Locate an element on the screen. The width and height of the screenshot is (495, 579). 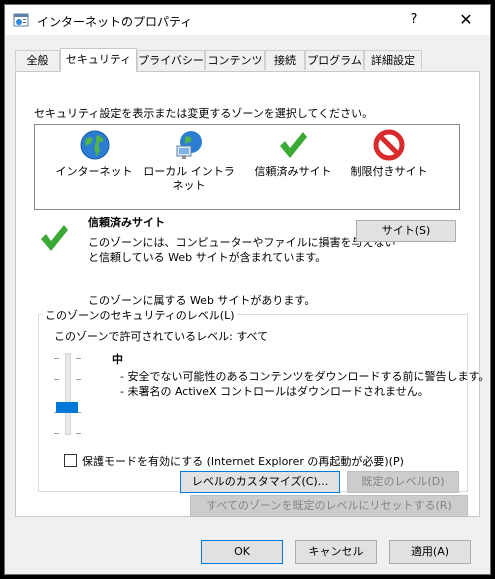
close-button: ✕ is located at coordinates (466, 20).